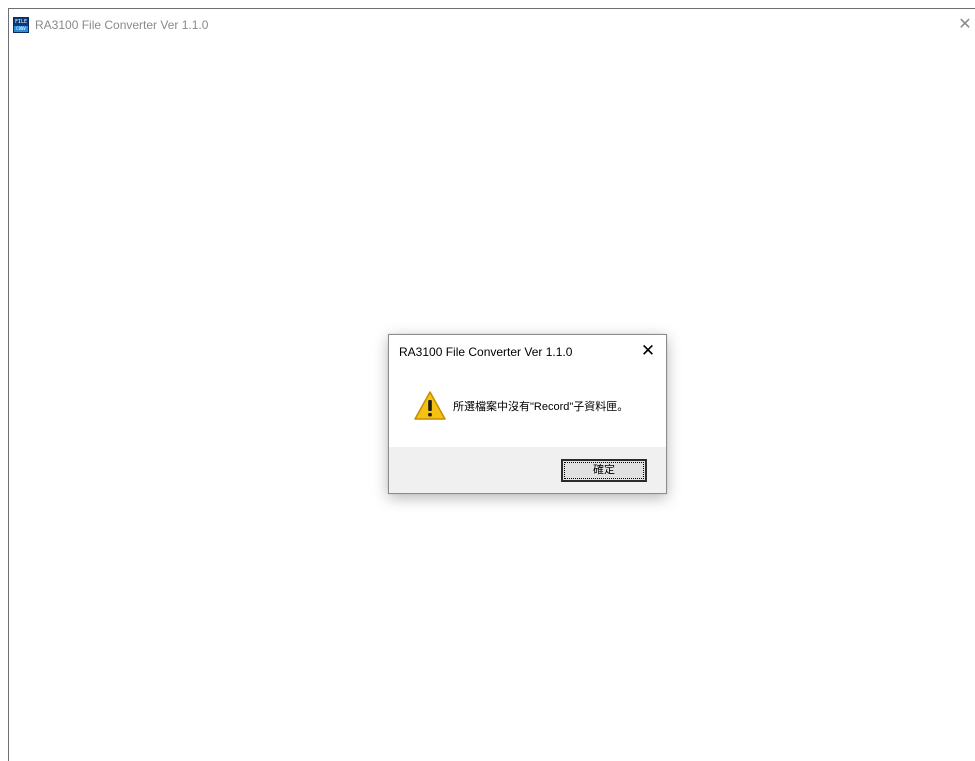 This screenshot has width=975, height=761. I want to click on window-title: RA3100 File Converter Ver 1.1.0, so click(122, 25).